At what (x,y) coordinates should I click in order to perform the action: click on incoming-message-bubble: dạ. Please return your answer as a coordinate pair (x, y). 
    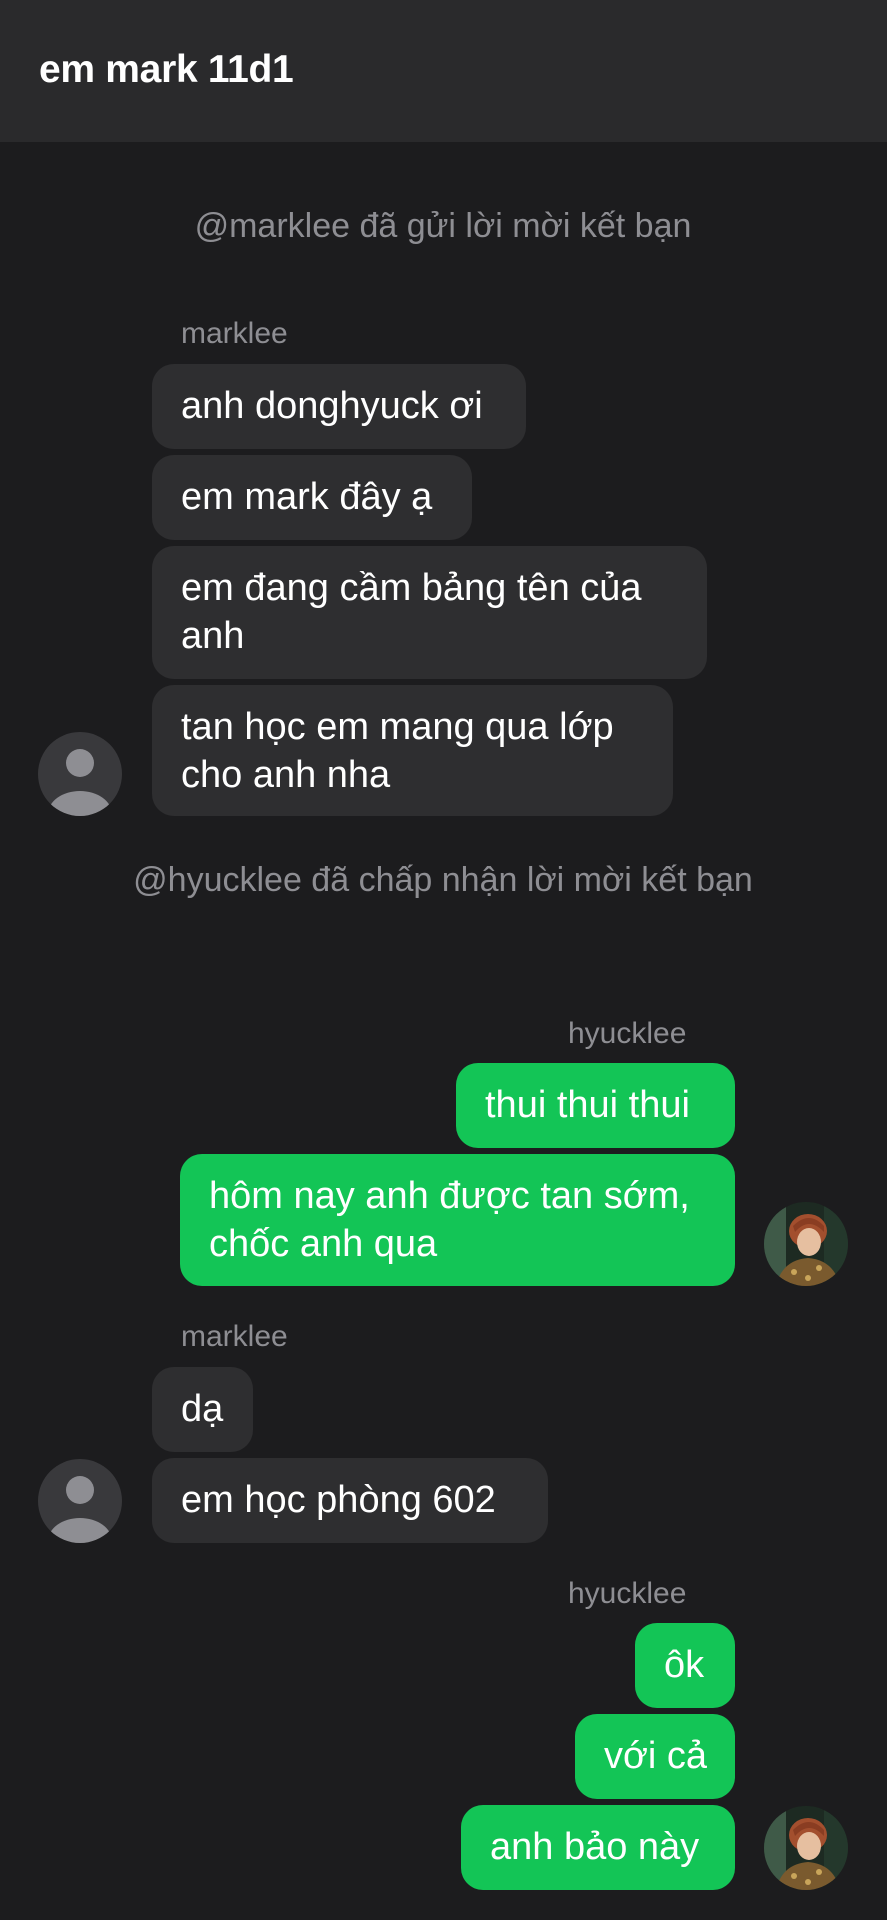
    Looking at the image, I should click on (202, 1409).